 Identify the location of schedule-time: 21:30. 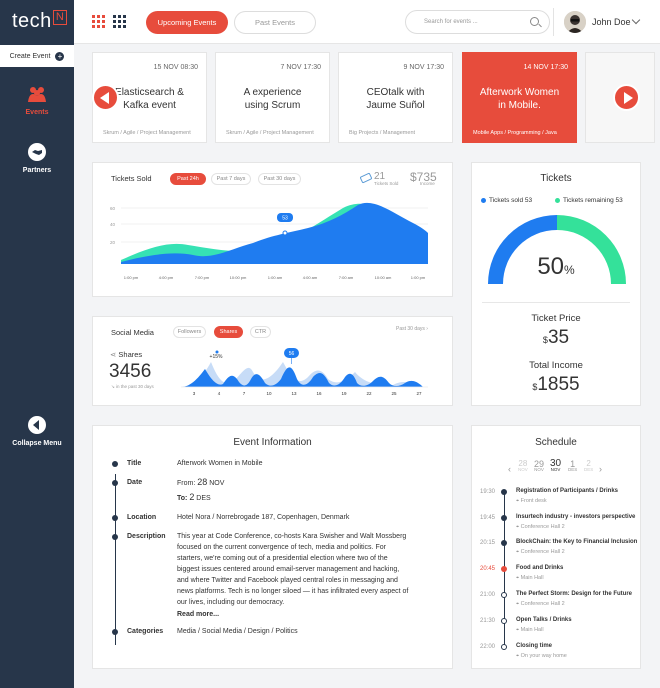
(488, 621).